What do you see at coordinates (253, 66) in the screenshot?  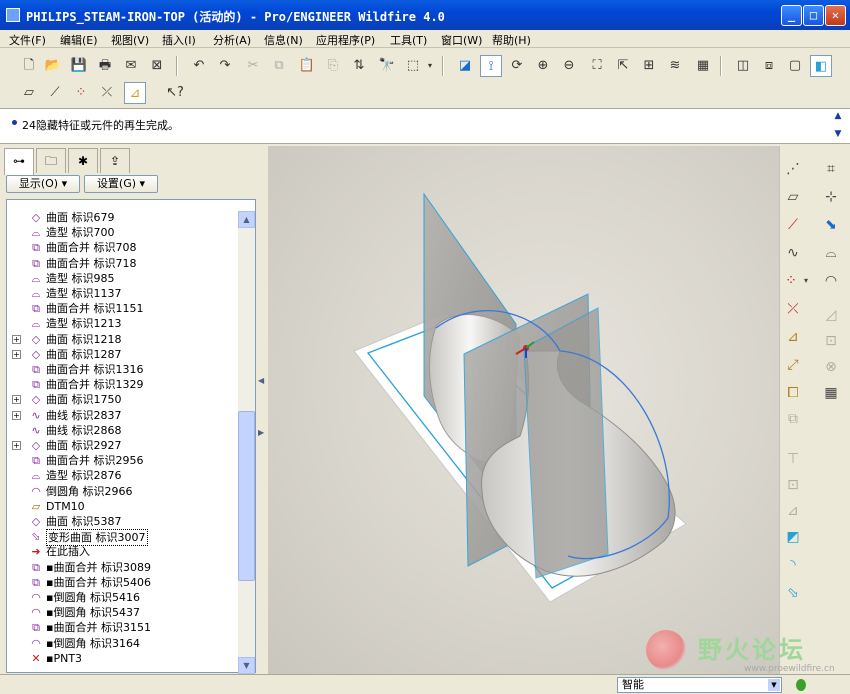 I see `cut-icon: ✂` at bounding box center [253, 66].